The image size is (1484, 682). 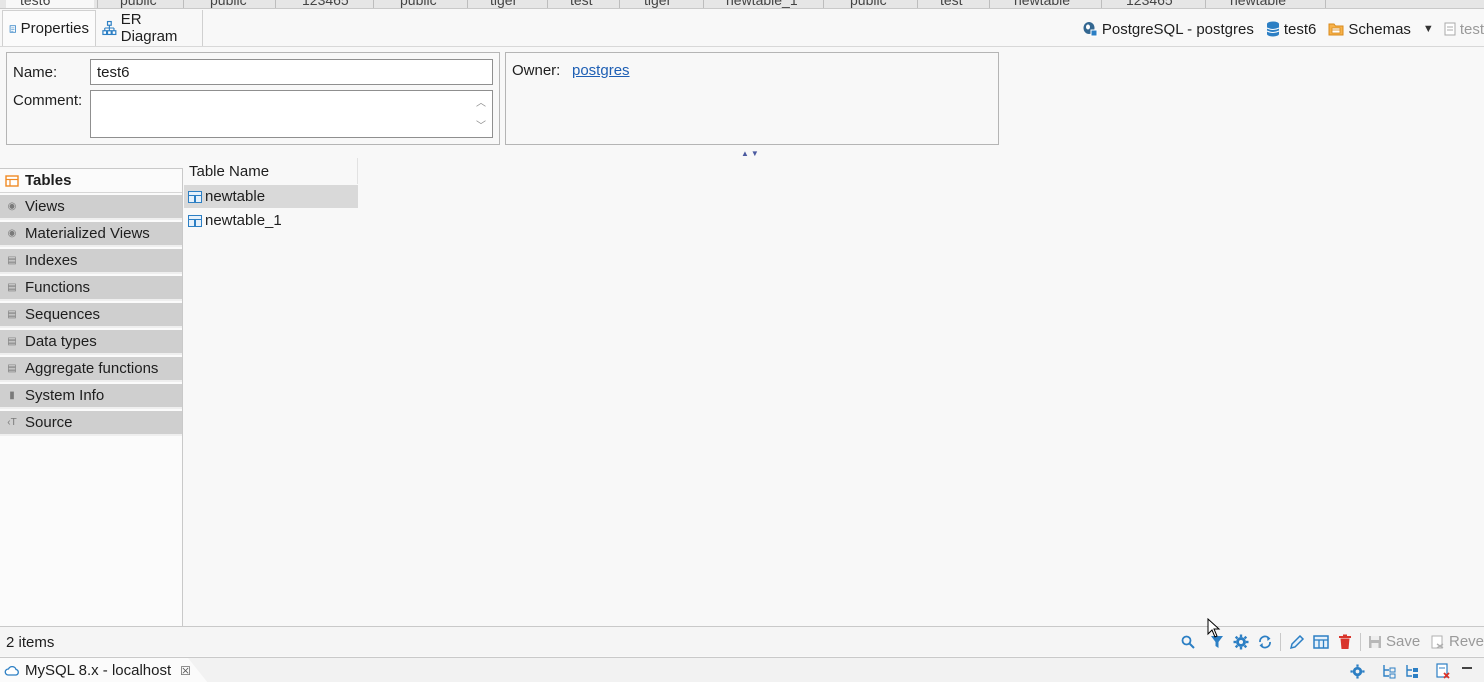 What do you see at coordinates (291, 72) in the screenshot?
I see `name-input` at bounding box center [291, 72].